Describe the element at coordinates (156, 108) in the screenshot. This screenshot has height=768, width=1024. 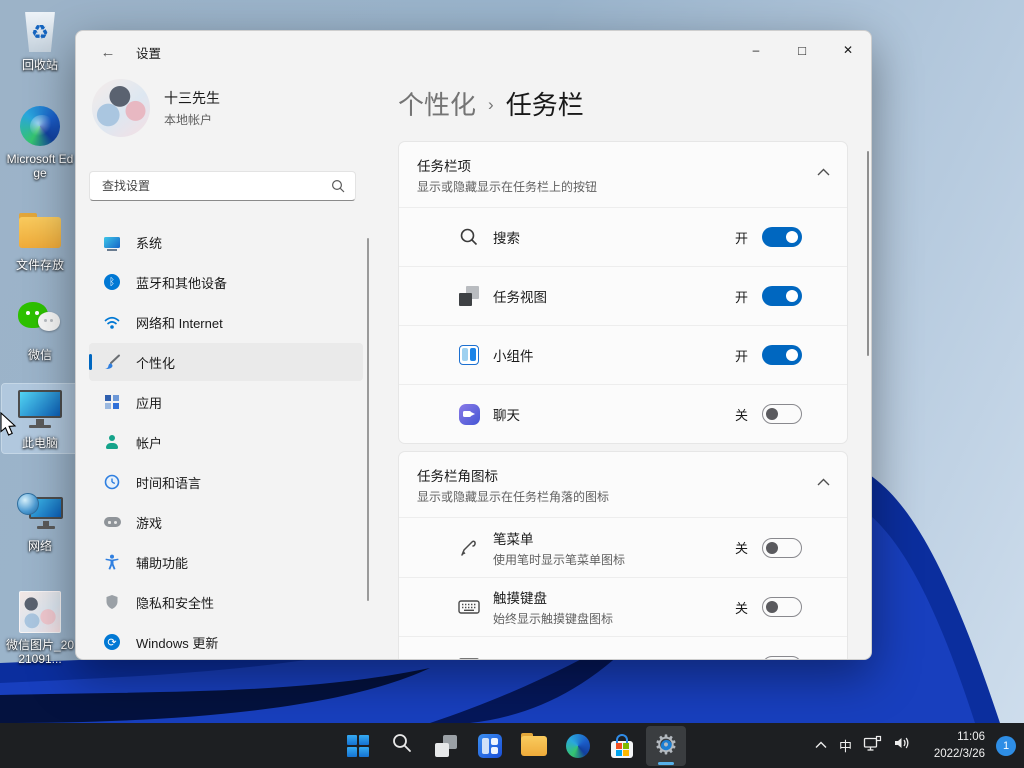
I see `user-profile: 十三先生 本地帐户` at that location.